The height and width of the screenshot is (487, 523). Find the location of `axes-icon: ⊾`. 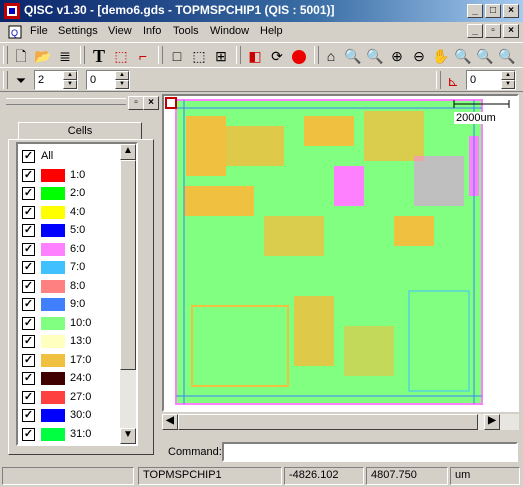

axes-icon: ⊾ is located at coordinates (453, 81).